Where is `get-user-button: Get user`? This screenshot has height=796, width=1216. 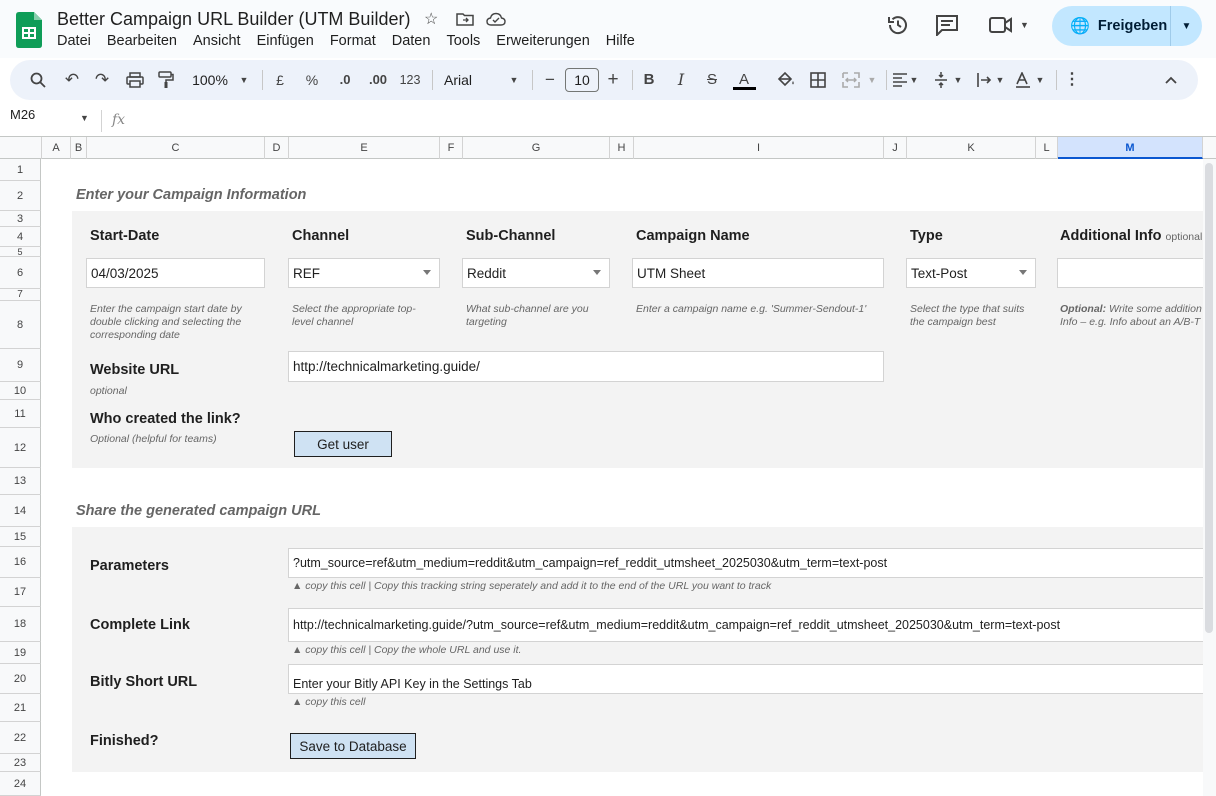
get-user-button: Get user is located at coordinates (343, 444).